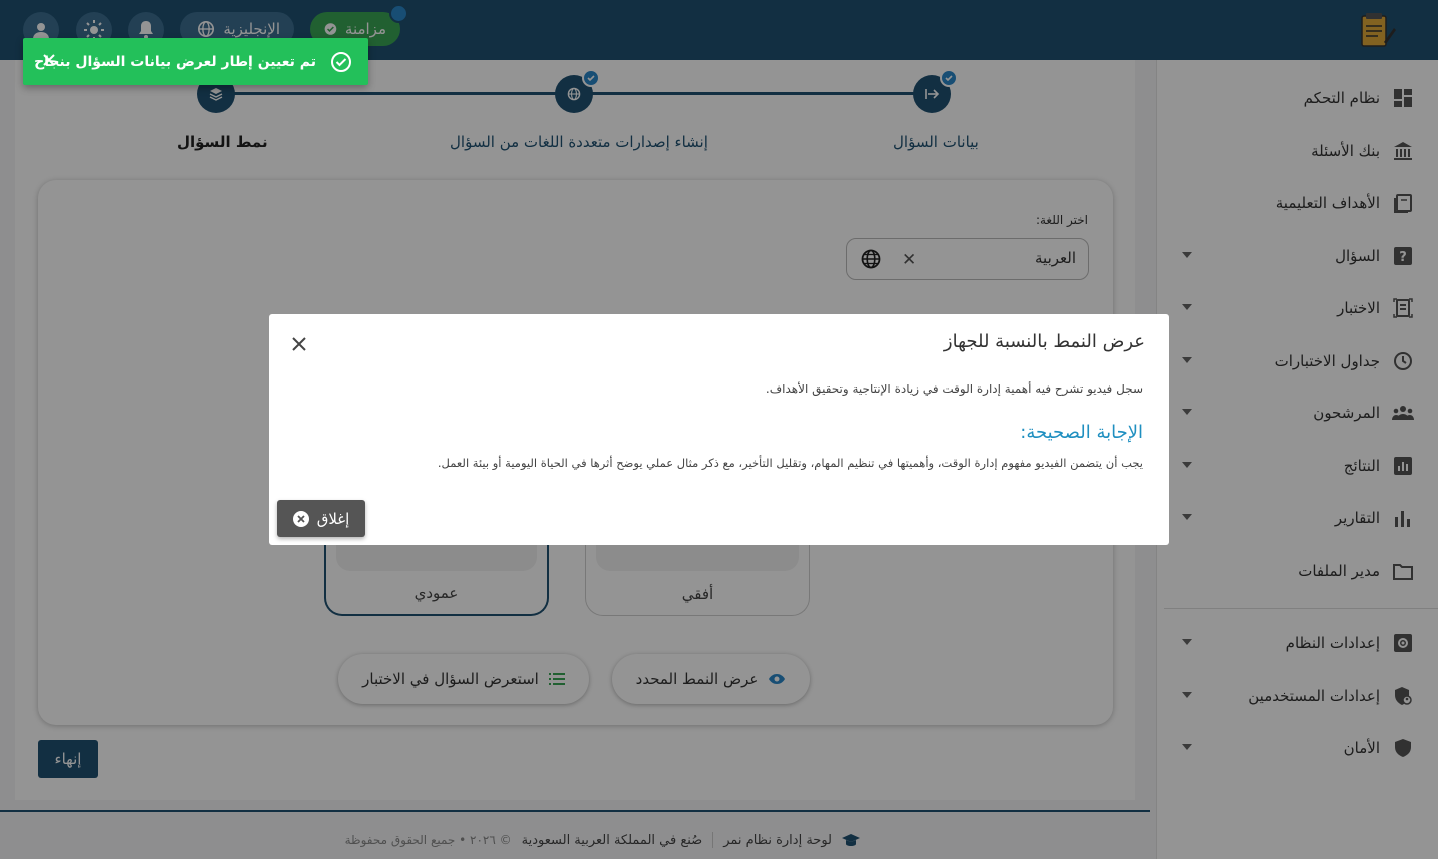  I want to click on close-circle-icon, so click(300, 518).